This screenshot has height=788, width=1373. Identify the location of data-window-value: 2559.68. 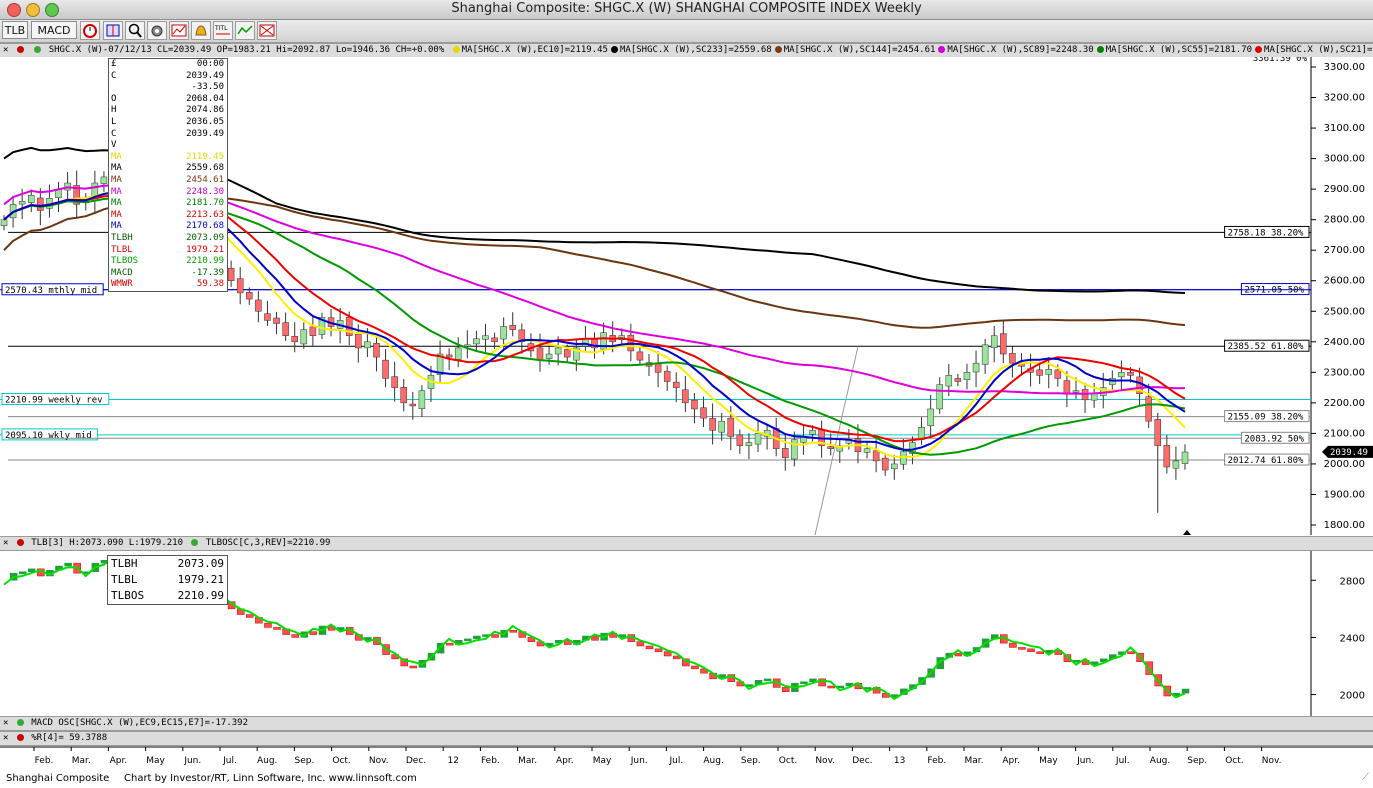
(205, 168).